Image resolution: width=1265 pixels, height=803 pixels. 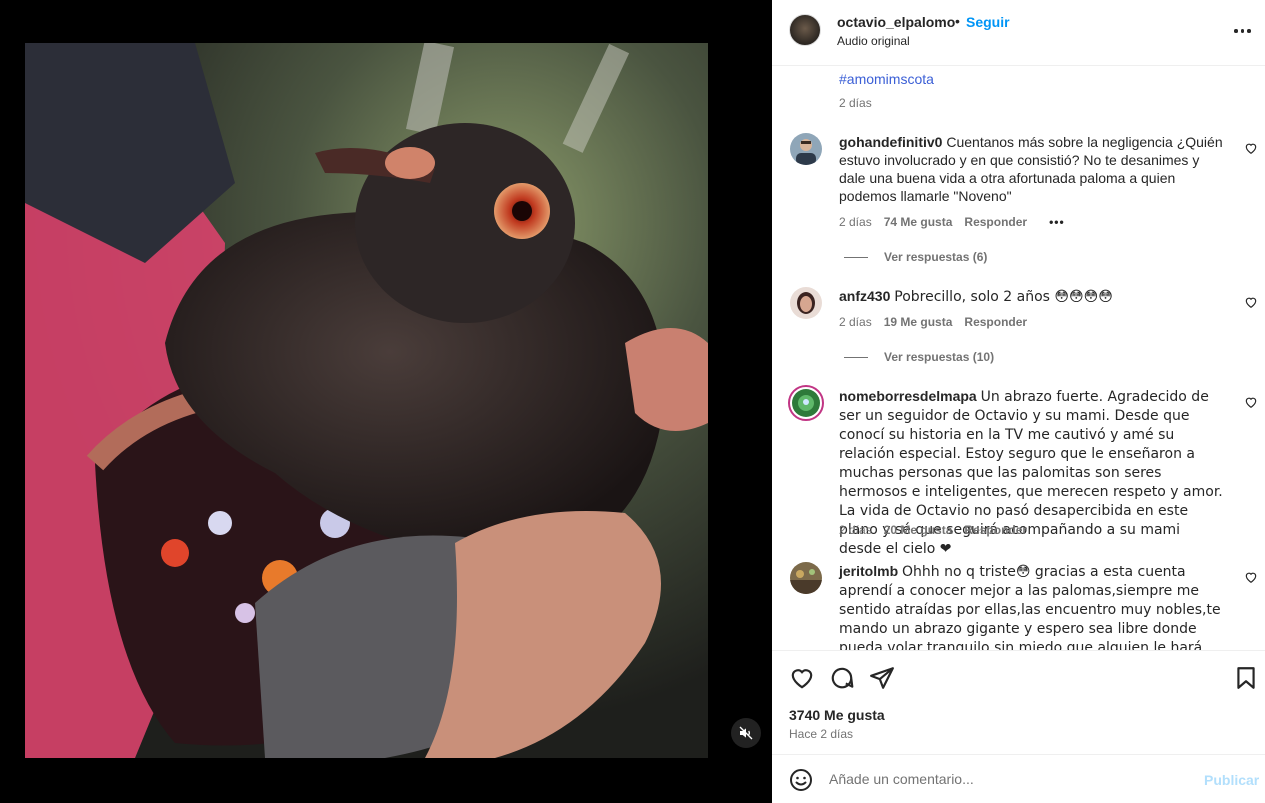 I want to click on share-button, so click(x=882, y=678).